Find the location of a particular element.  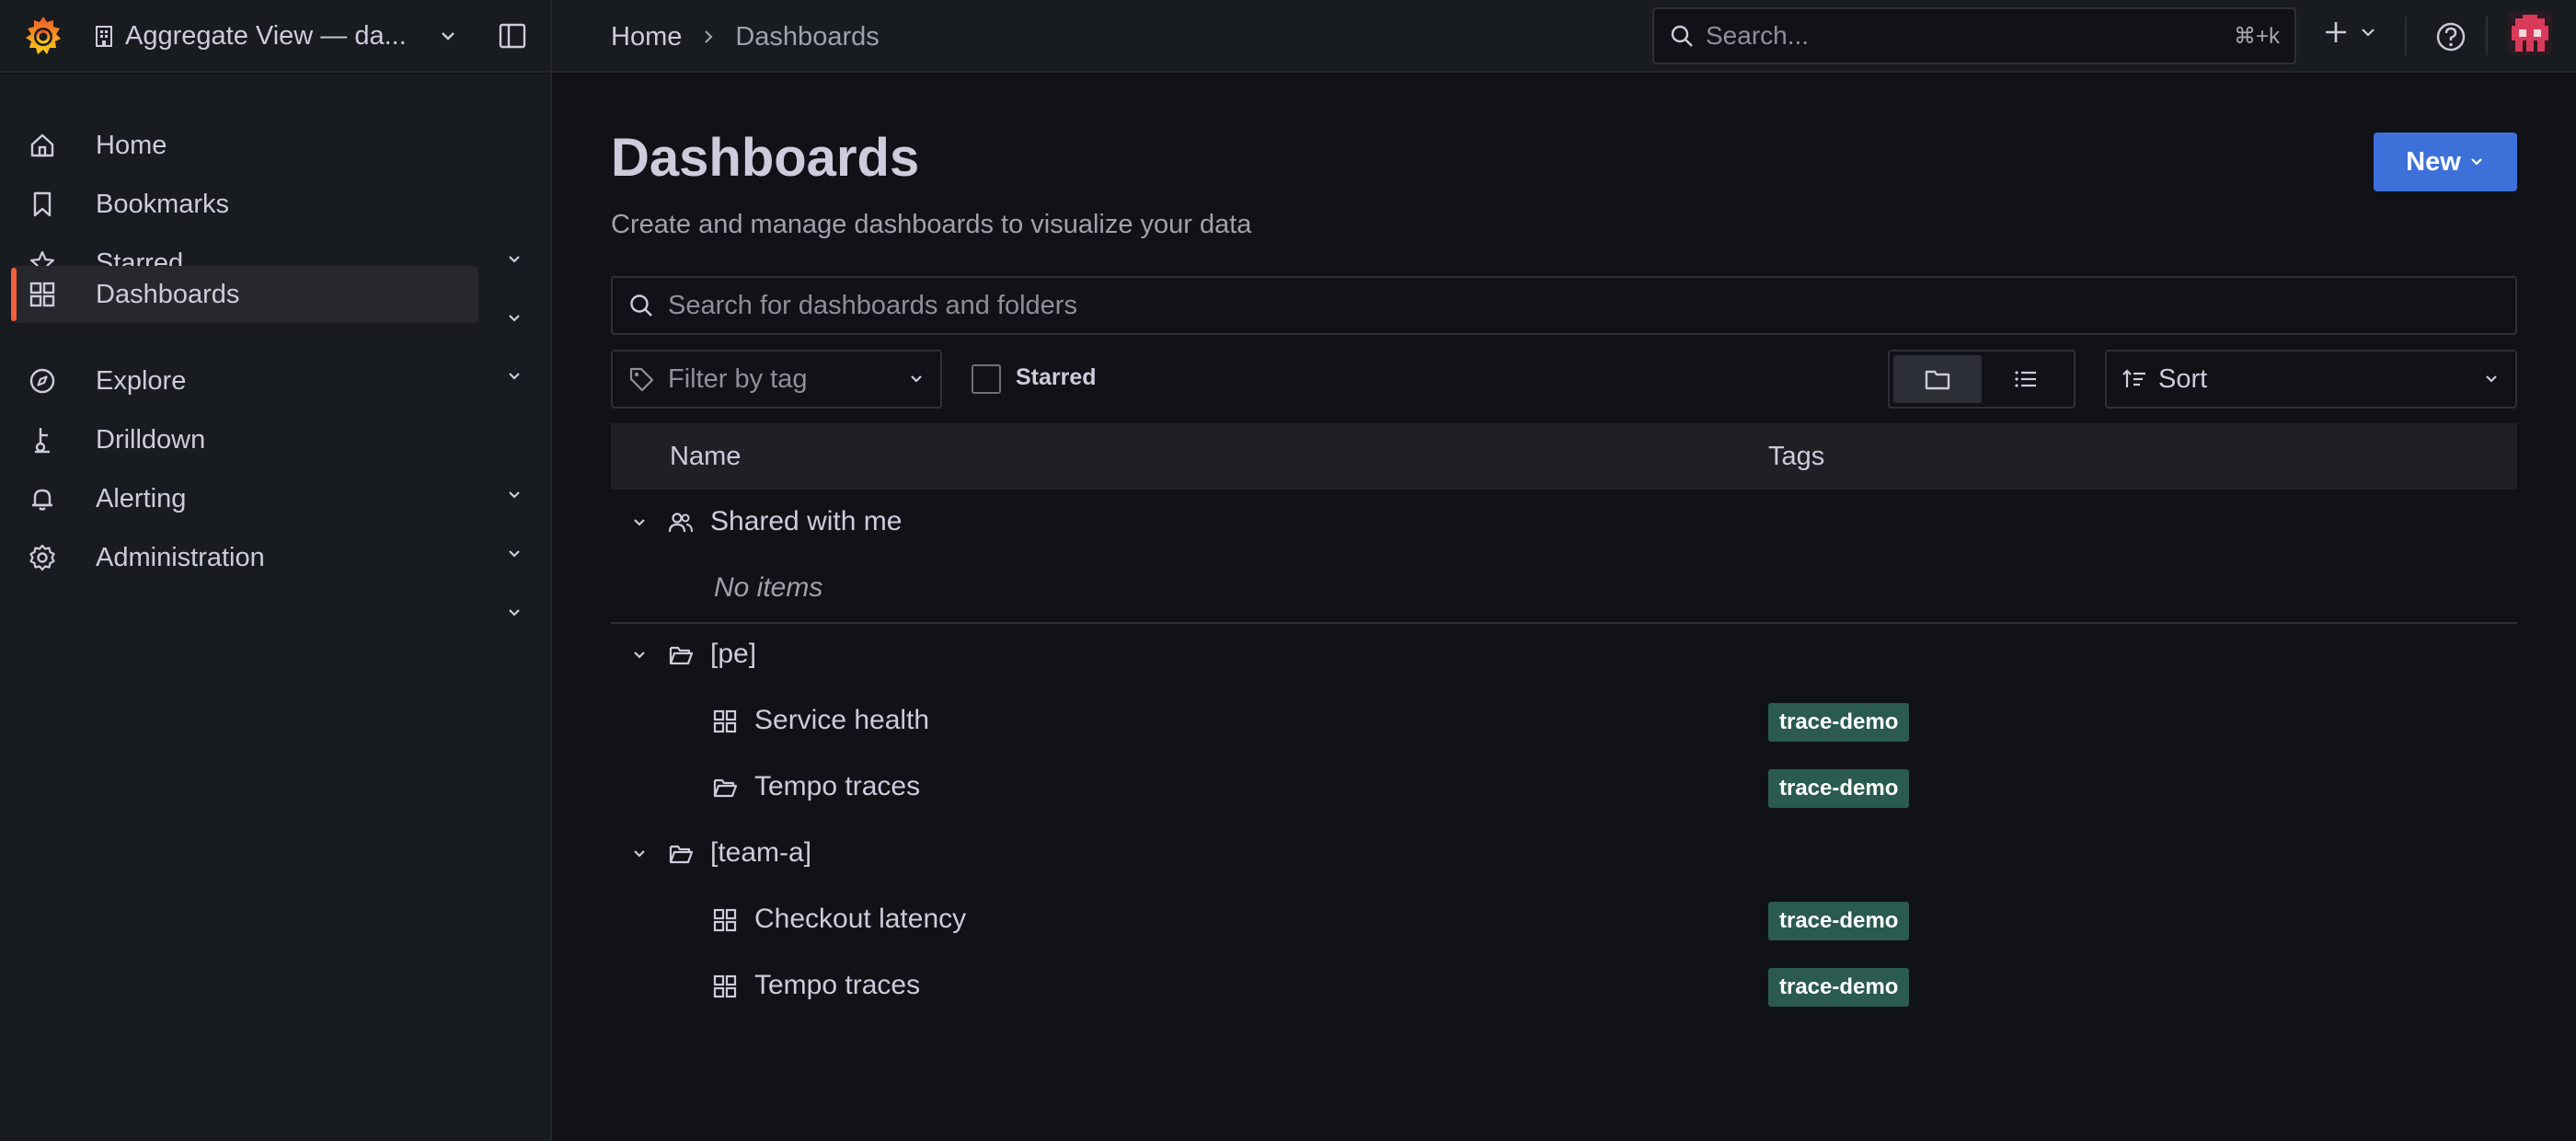

new-button: New is located at coordinates (2445, 162).